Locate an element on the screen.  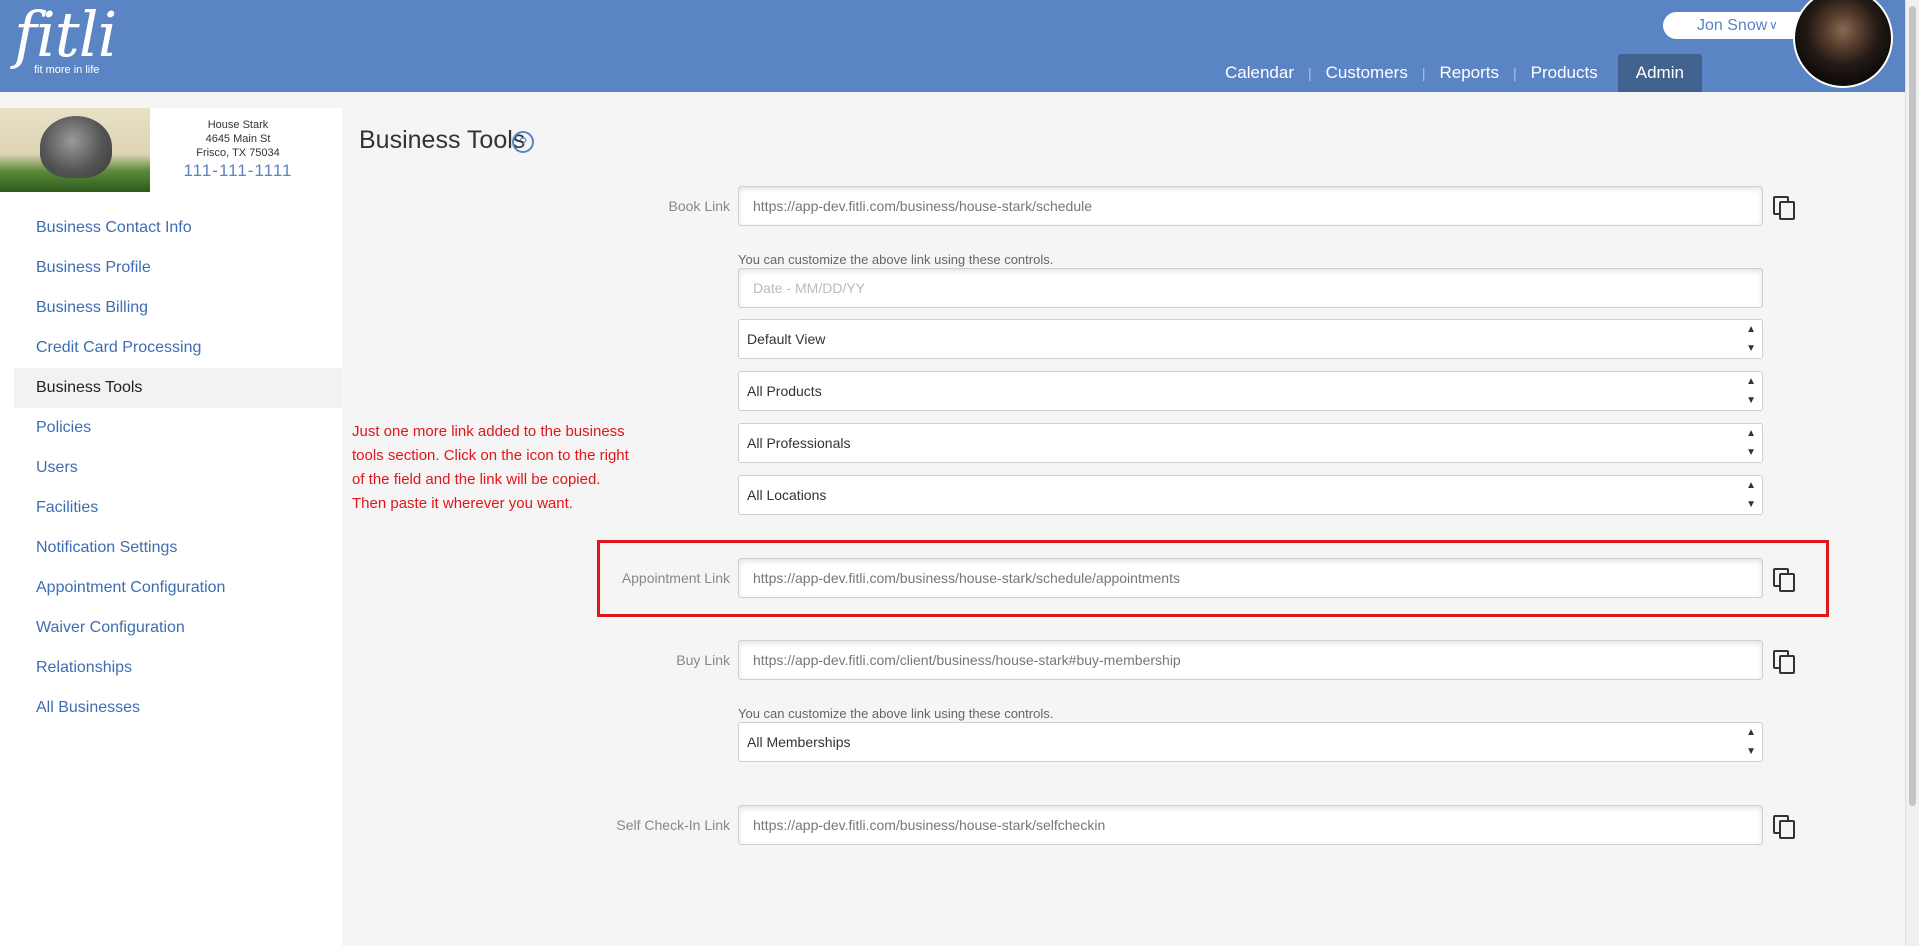
nav-admin: Admin is located at coordinates (1659, 73).